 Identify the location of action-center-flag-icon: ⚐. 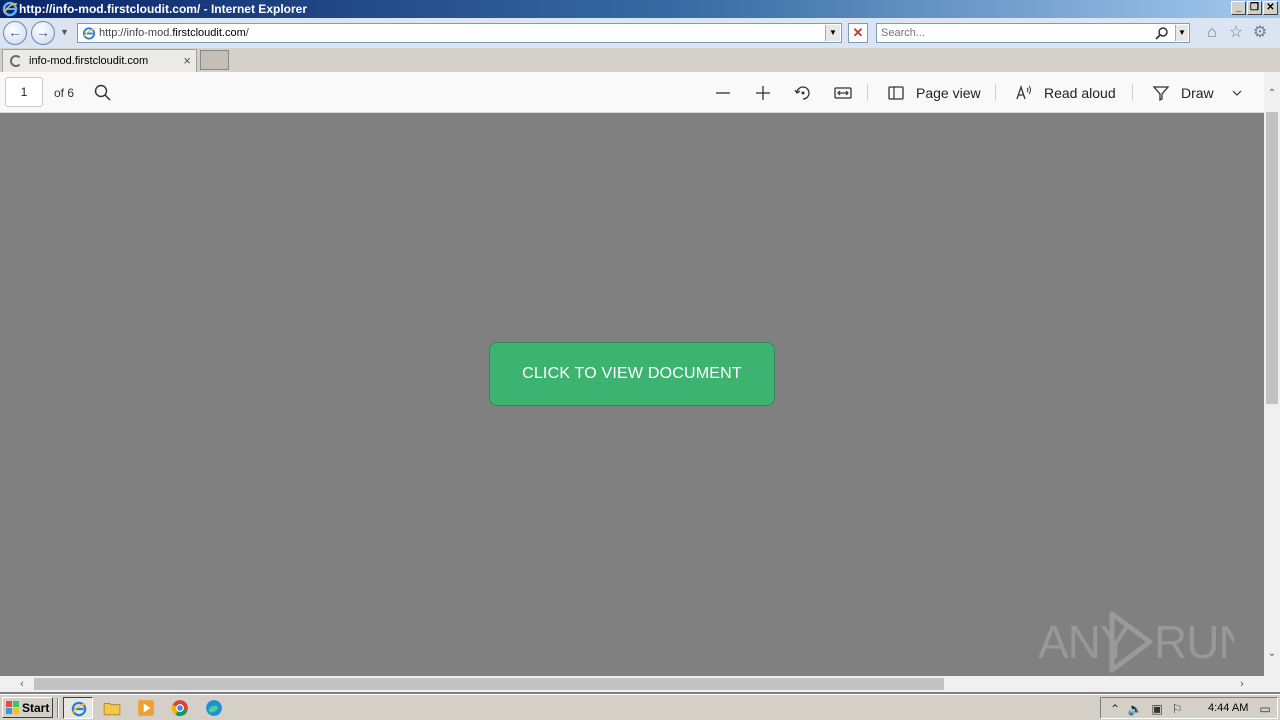
(1177, 709).